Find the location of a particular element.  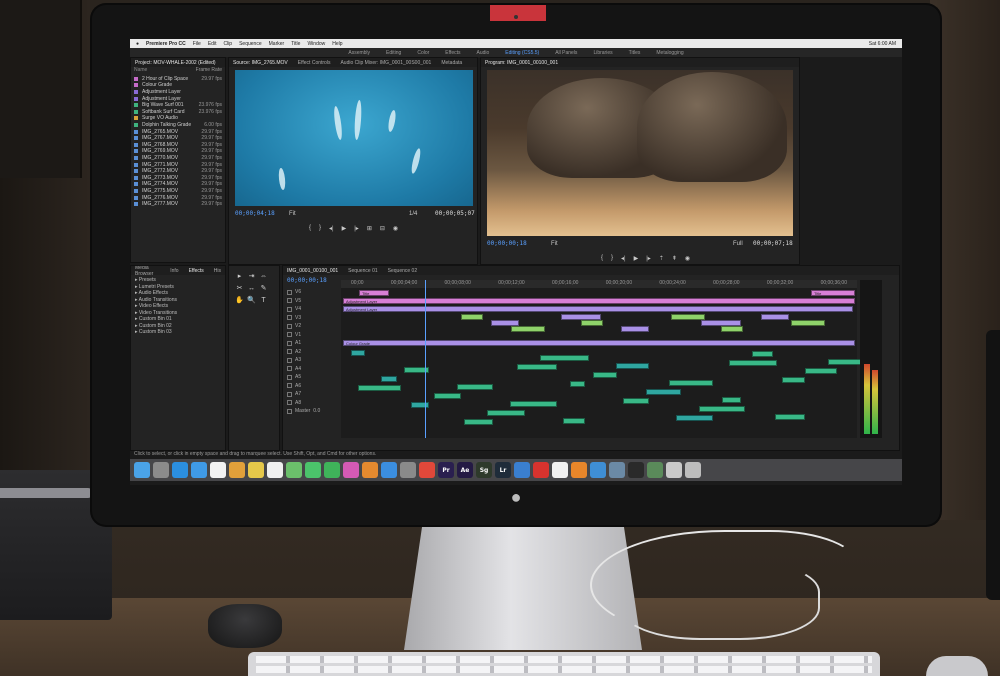

extract-icon: ⇞ is located at coordinates (674, 258).